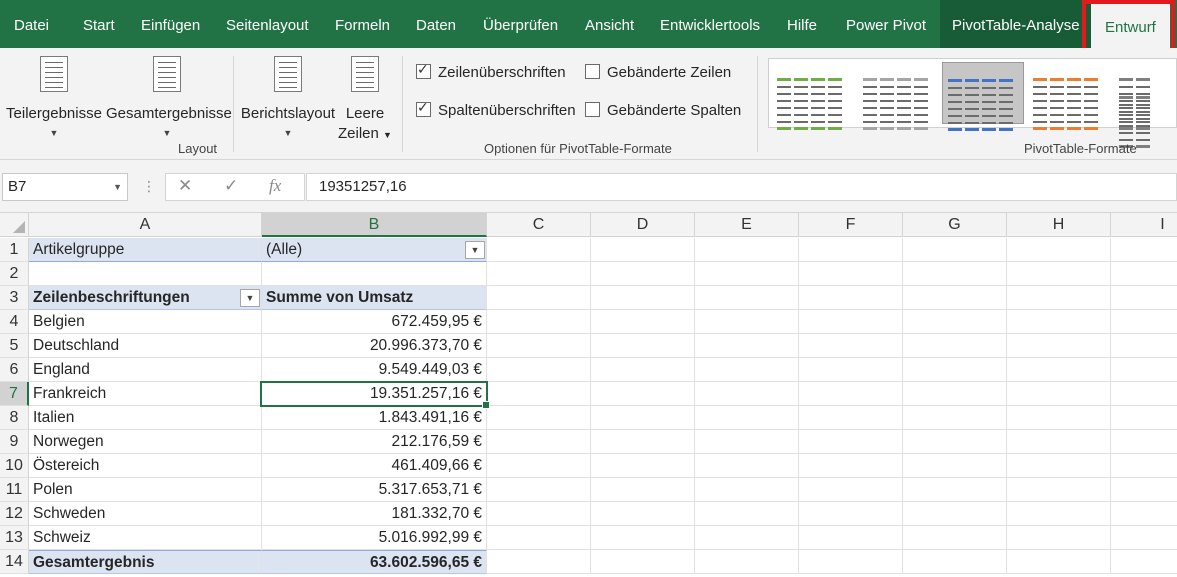 This screenshot has width=1177, height=577. I want to click on table-row-label: Deutschland, so click(145, 346).